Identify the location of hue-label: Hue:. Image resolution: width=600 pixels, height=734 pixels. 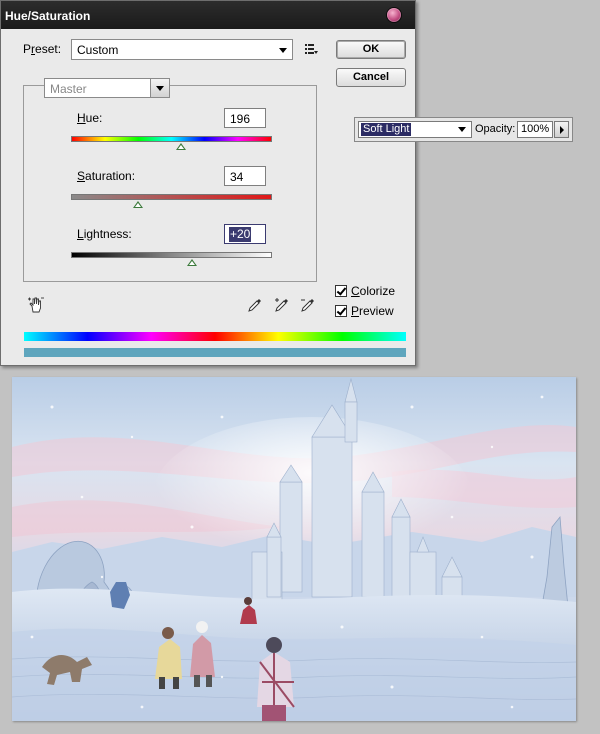
(90, 118).